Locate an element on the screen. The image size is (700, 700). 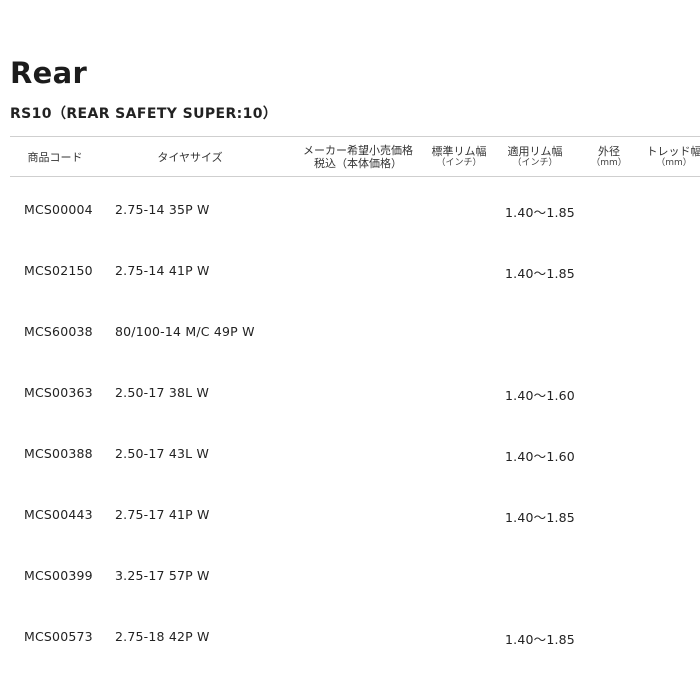
header-product-code-label: 商品コード is located at coordinates (55, 157).